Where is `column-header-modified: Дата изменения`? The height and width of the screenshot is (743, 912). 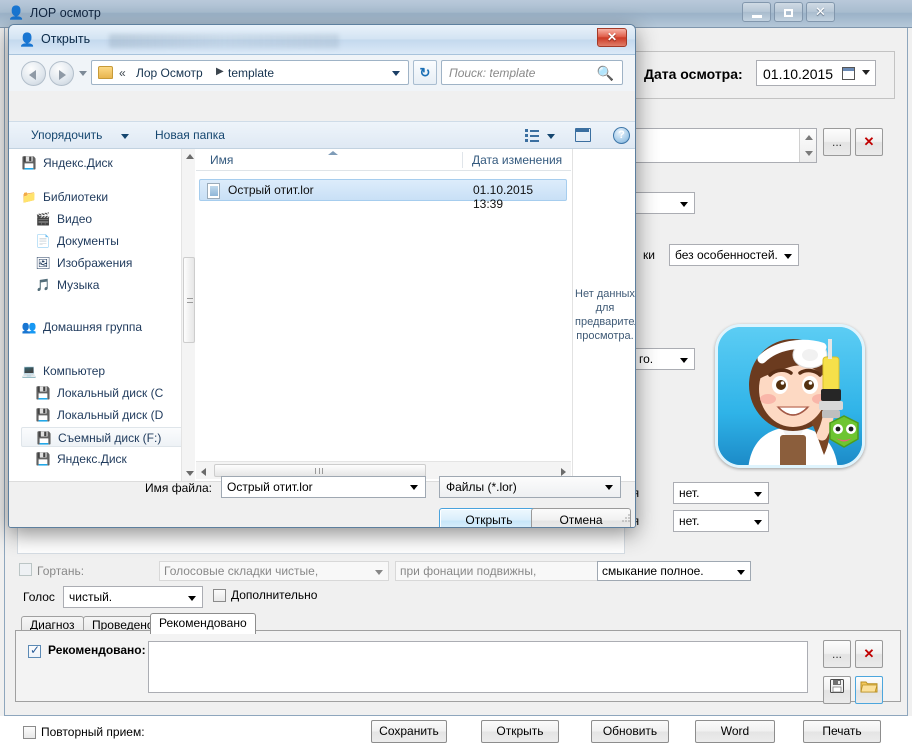 column-header-modified: Дата изменения is located at coordinates (517, 160).